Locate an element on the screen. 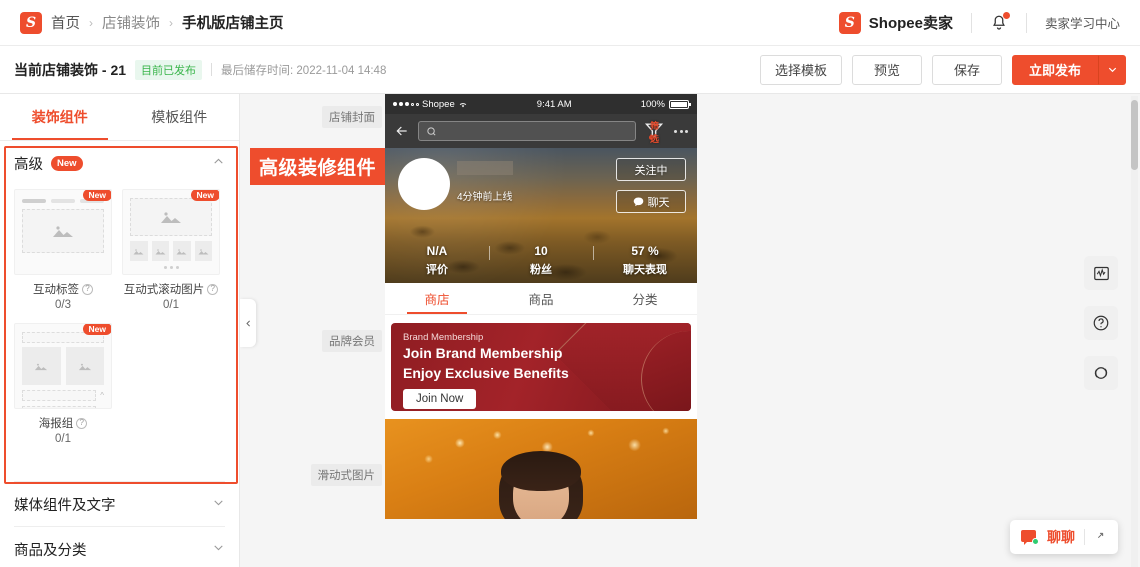 This screenshot has width=1140, height=567. section-header-advanced: 高级 New is located at coordinates (119, 163).